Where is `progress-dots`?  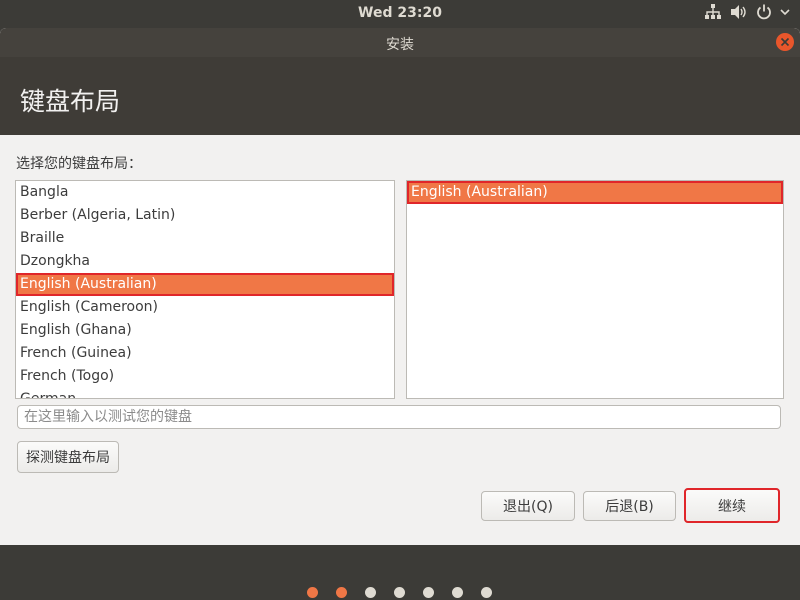 progress-dots is located at coordinates (399, 592).